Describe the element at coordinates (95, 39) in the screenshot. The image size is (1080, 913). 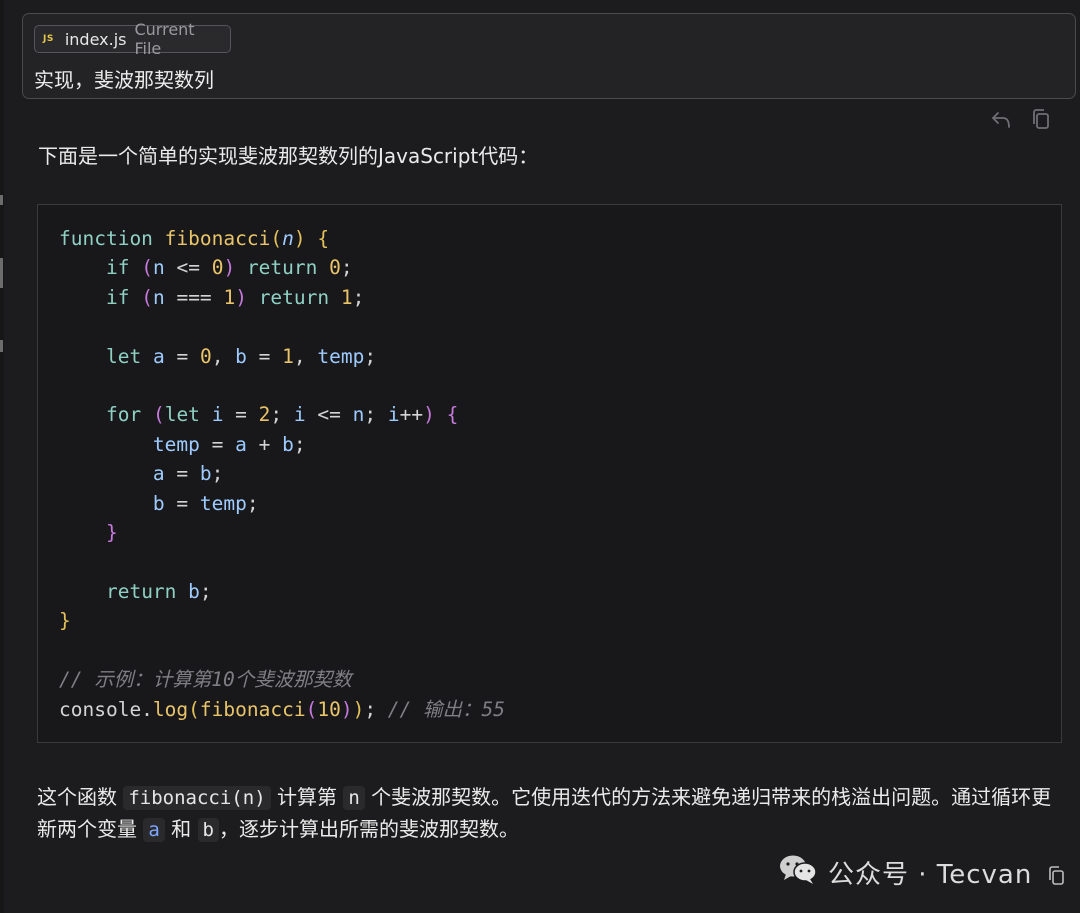
I see `file-name: index.js` at that location.